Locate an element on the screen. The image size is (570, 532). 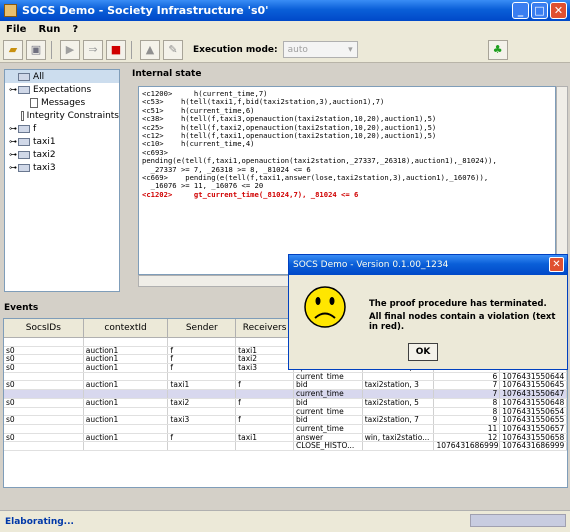
table-cell: bid is located at coordinates (328, 420).